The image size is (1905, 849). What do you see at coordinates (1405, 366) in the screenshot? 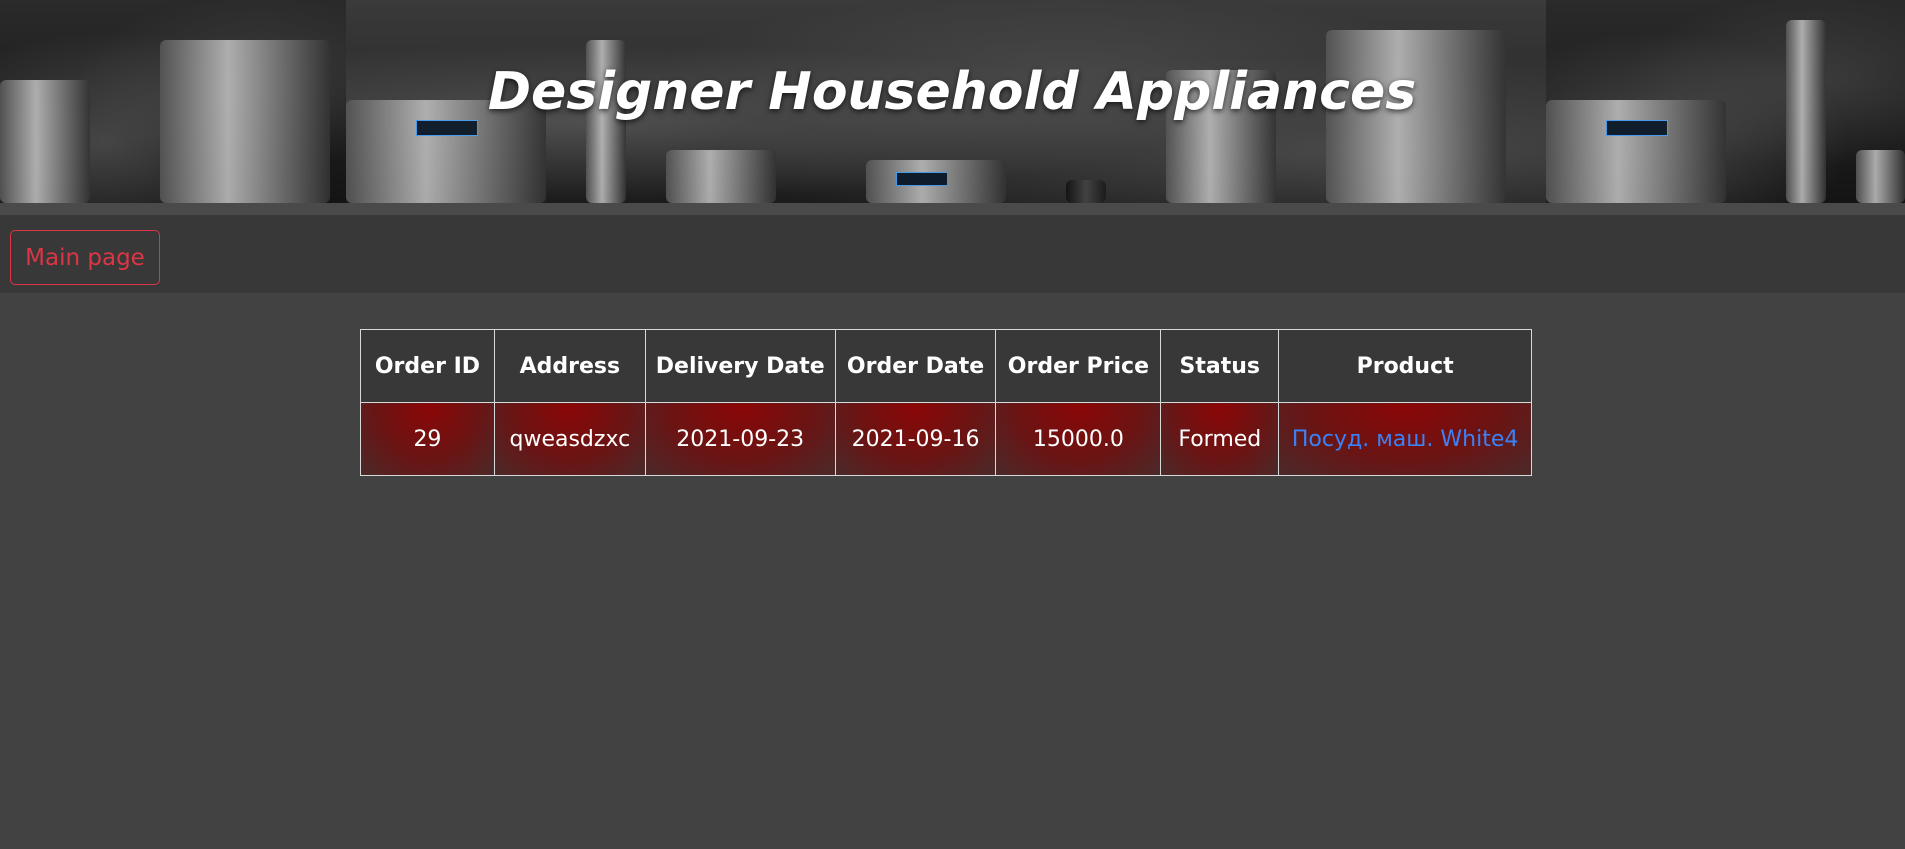
I see `column-header-product: Product` at bounding box center [1405, 366].